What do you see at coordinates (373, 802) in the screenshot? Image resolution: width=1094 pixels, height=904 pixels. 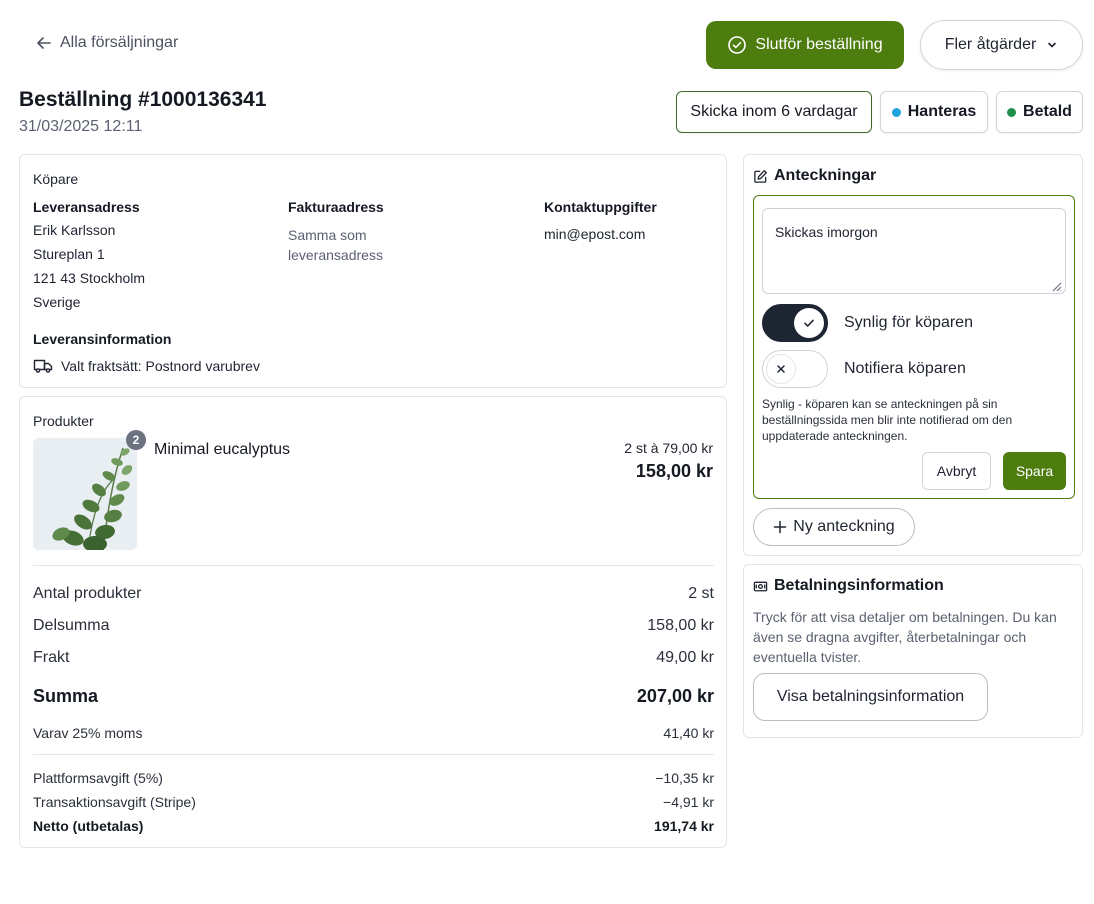 I see `transaction-fee-row: Transaktionsavgift (Stripe) −4,91 kr` at bounding box center [373, 802].